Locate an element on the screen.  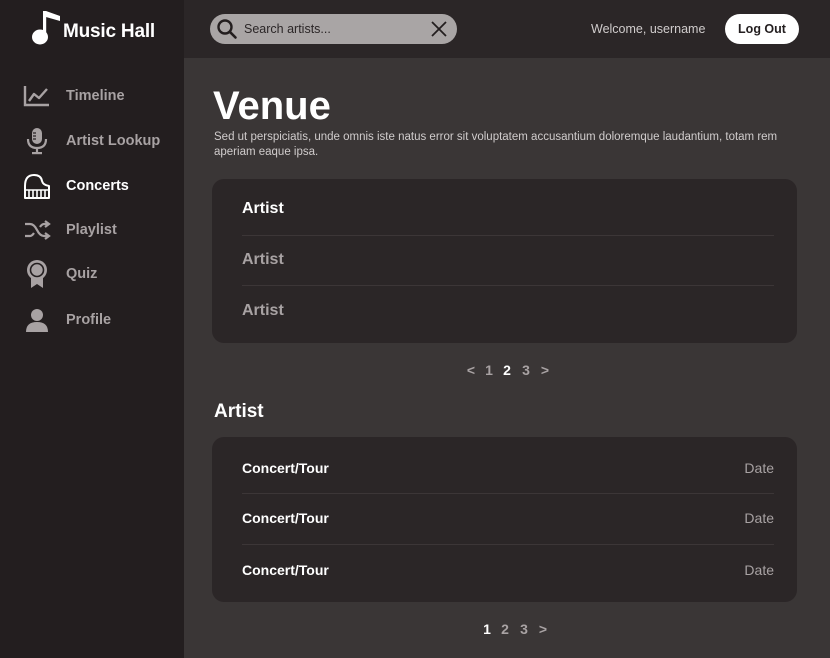
search-icon is located at coordinates (227, 31).